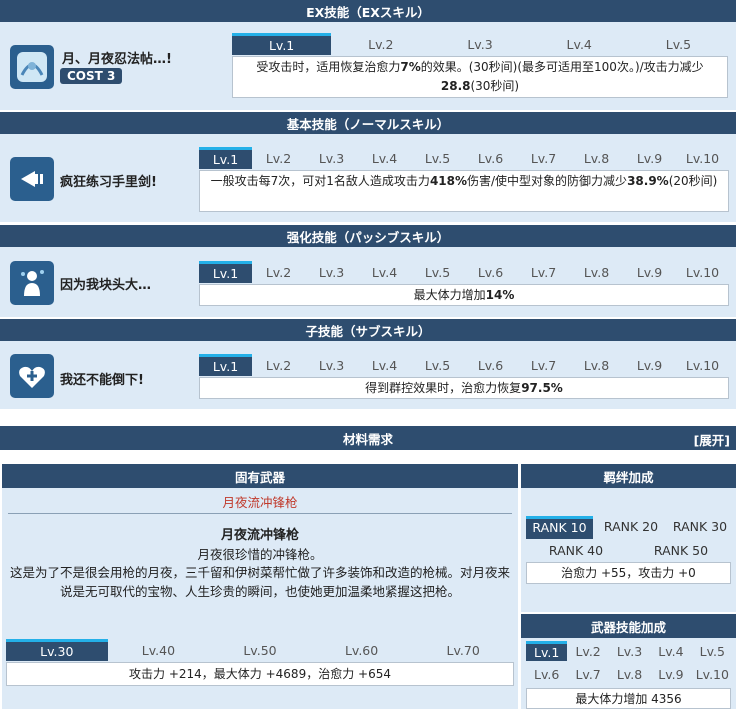 Image resolution: width=736 pixels, height=709 pixels. I want to click on bond-header: 羁绊加成, so click(628, 476).